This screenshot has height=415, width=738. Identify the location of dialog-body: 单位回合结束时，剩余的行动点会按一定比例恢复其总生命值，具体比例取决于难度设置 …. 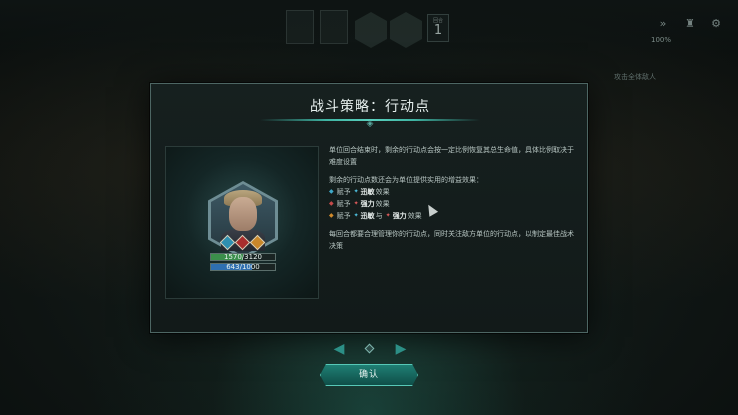
(452, 198).